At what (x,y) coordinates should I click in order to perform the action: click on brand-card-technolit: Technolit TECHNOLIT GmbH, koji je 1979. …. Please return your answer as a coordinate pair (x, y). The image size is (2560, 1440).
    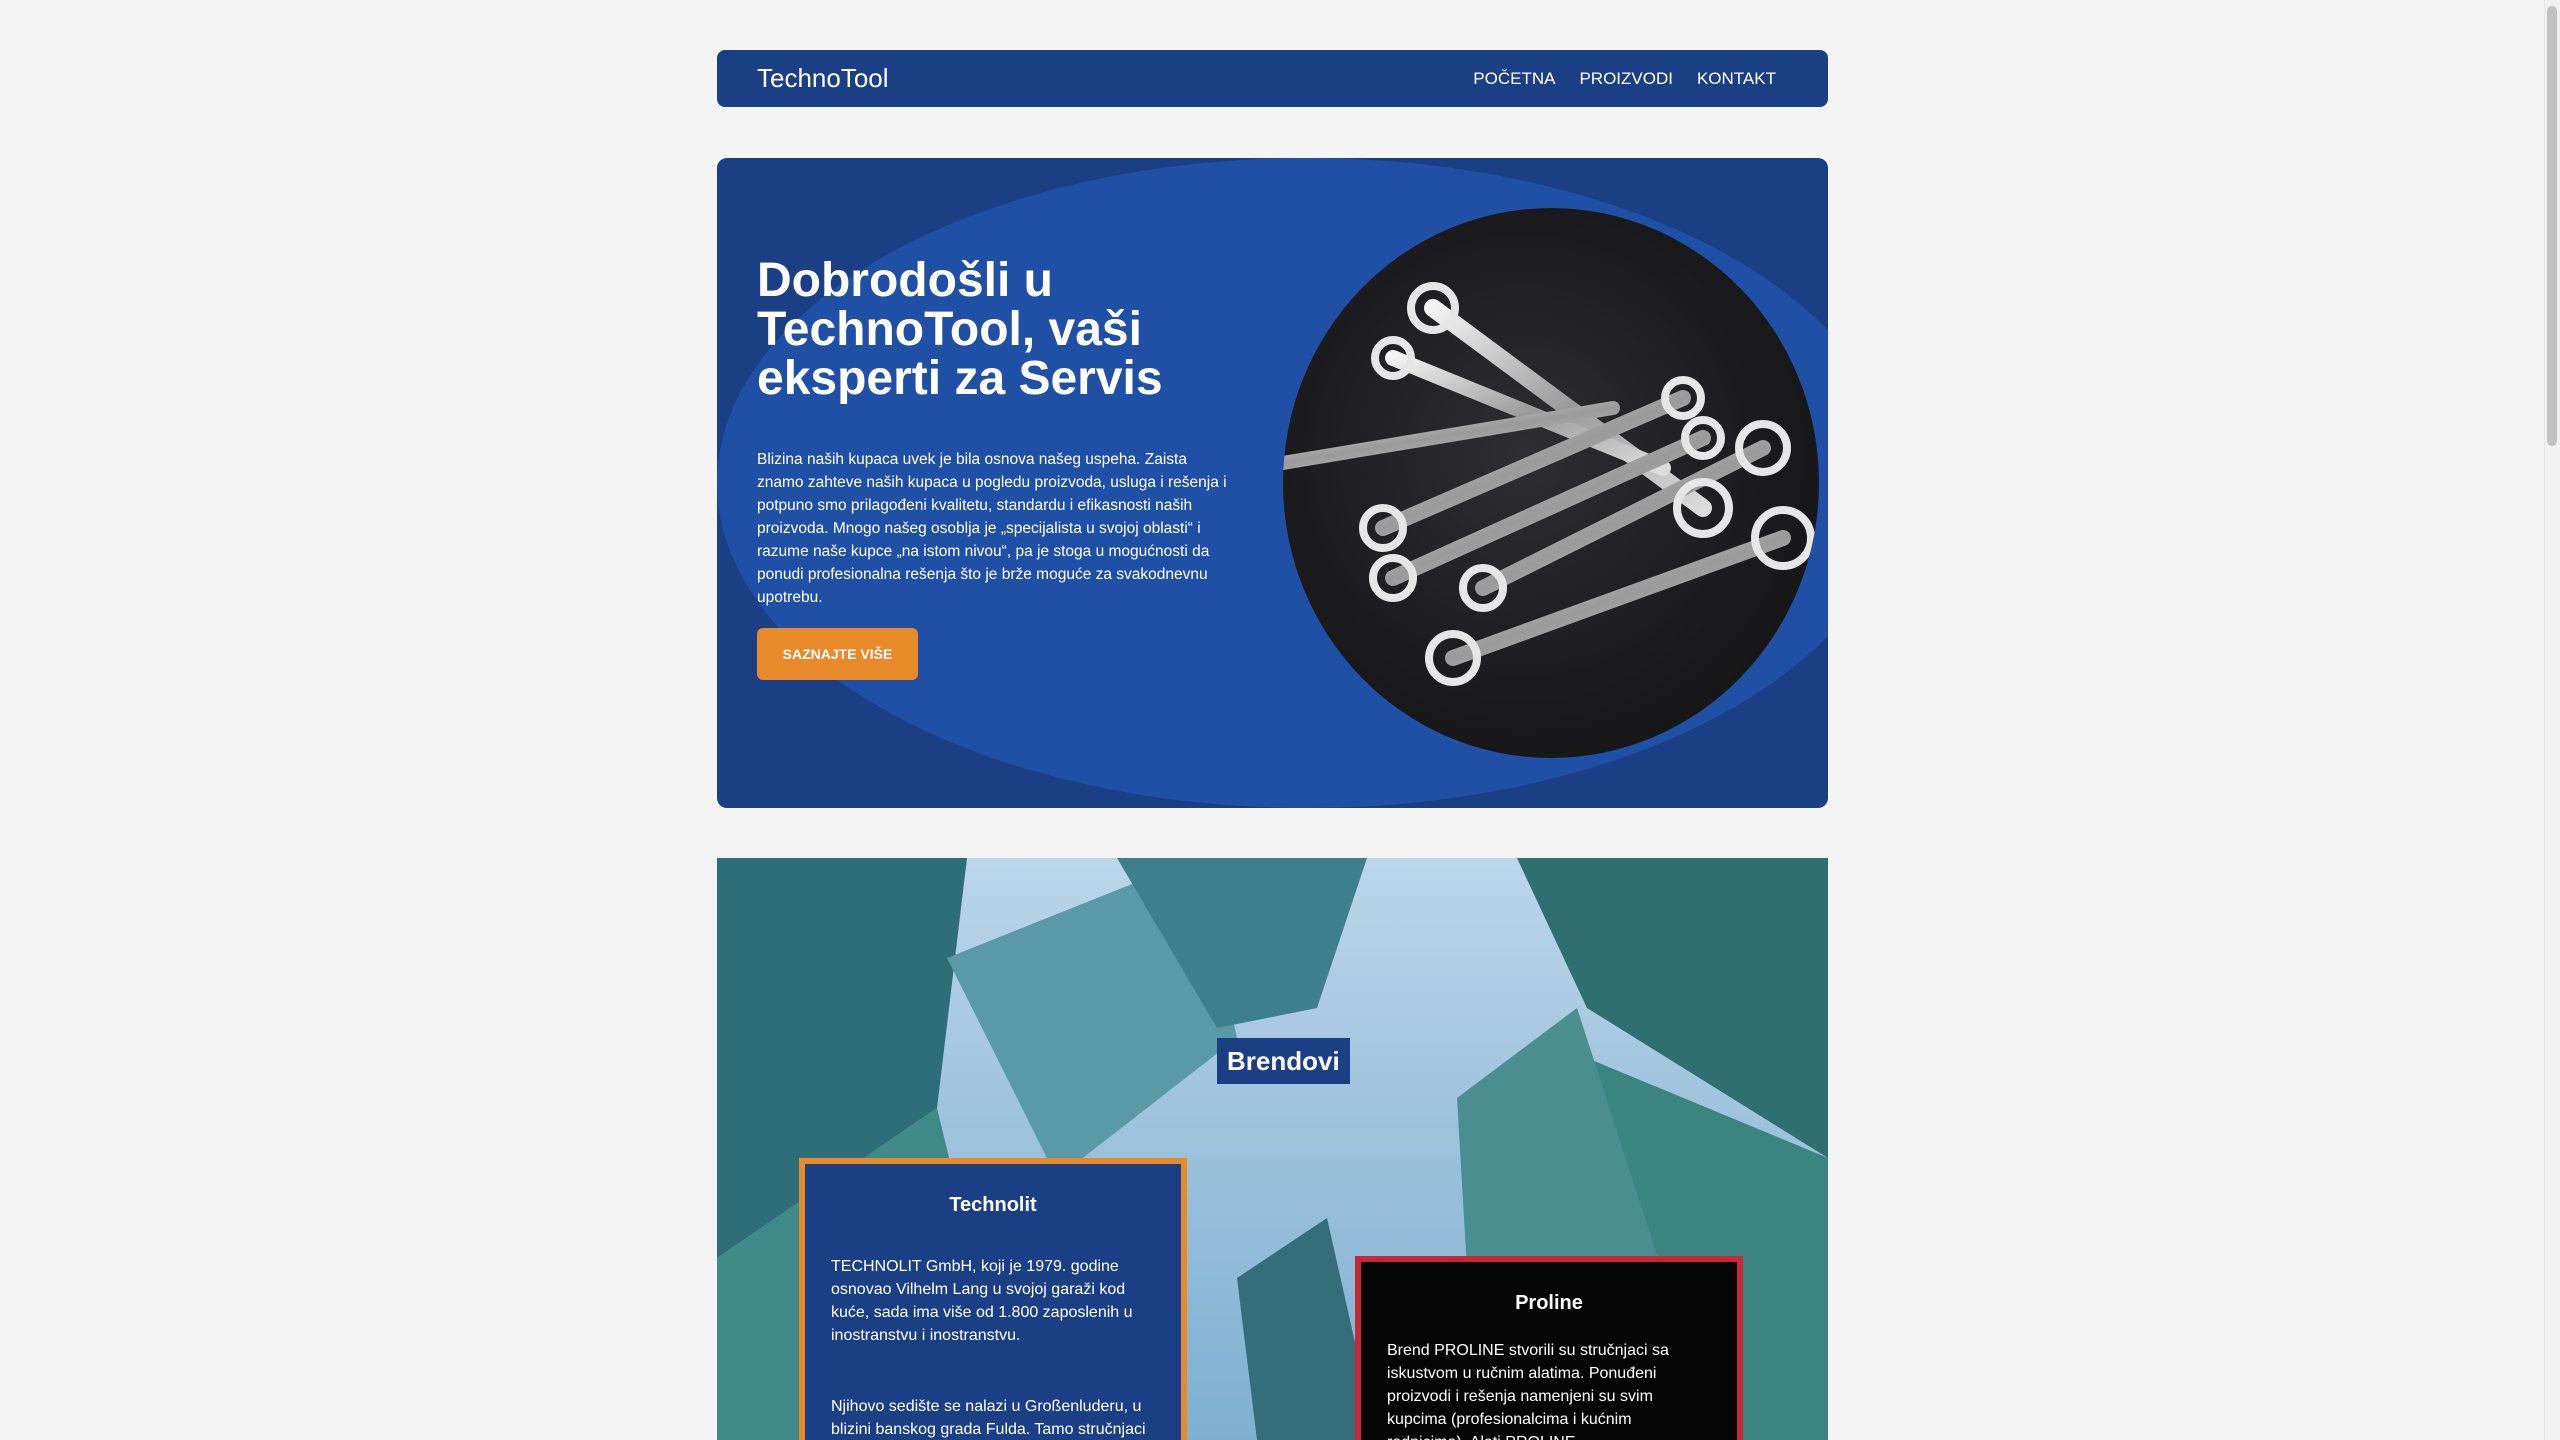
    Looking at the image, I should click on (993, 1299).